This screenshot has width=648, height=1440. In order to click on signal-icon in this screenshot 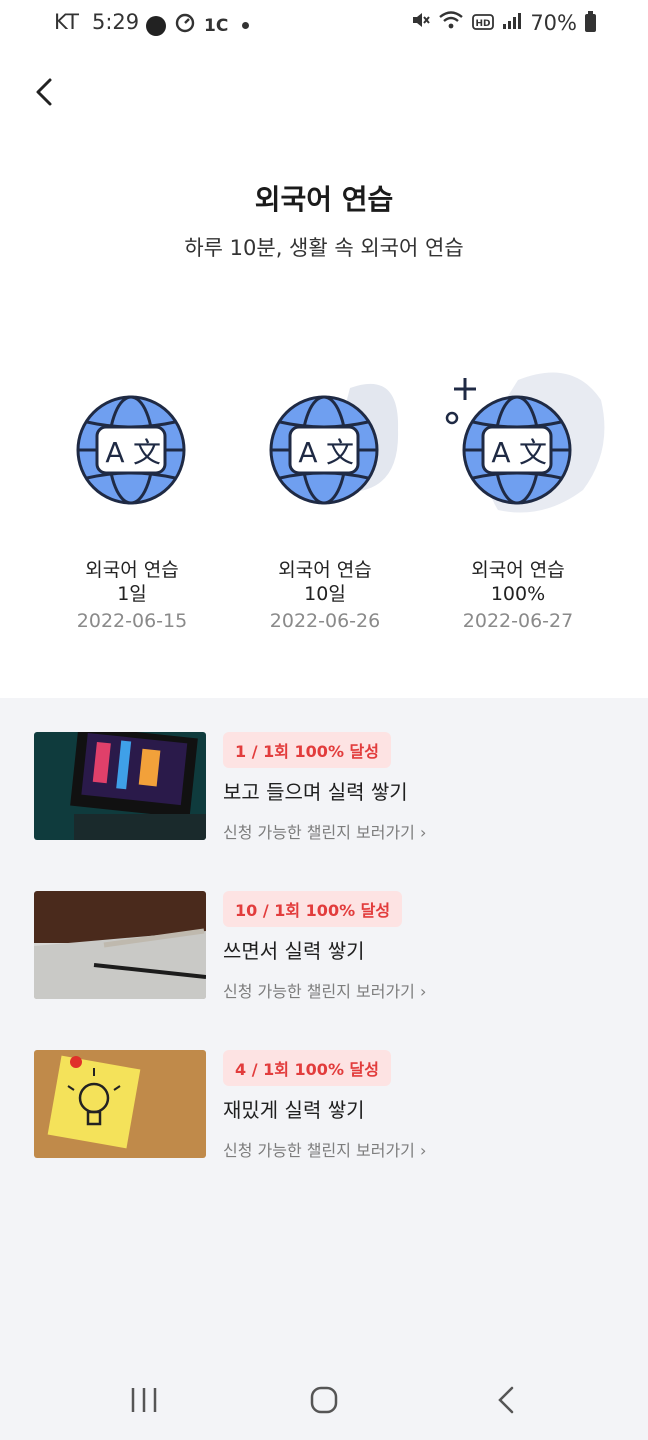, I will do `click(512, 23)`.